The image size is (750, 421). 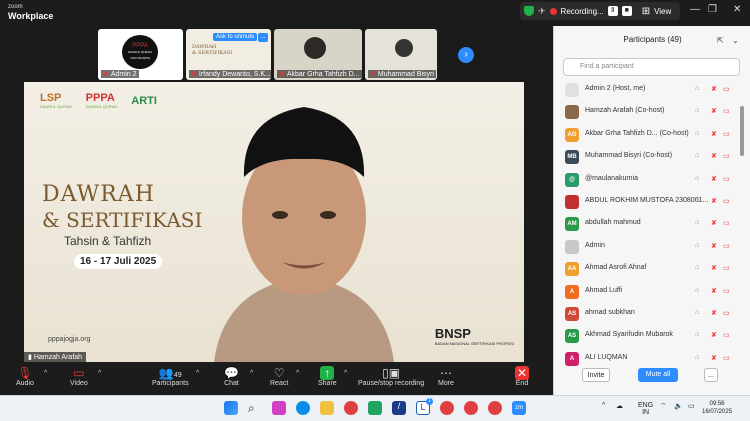 I want to click on share-options-chevron: ^, so click(x=345, y=373).